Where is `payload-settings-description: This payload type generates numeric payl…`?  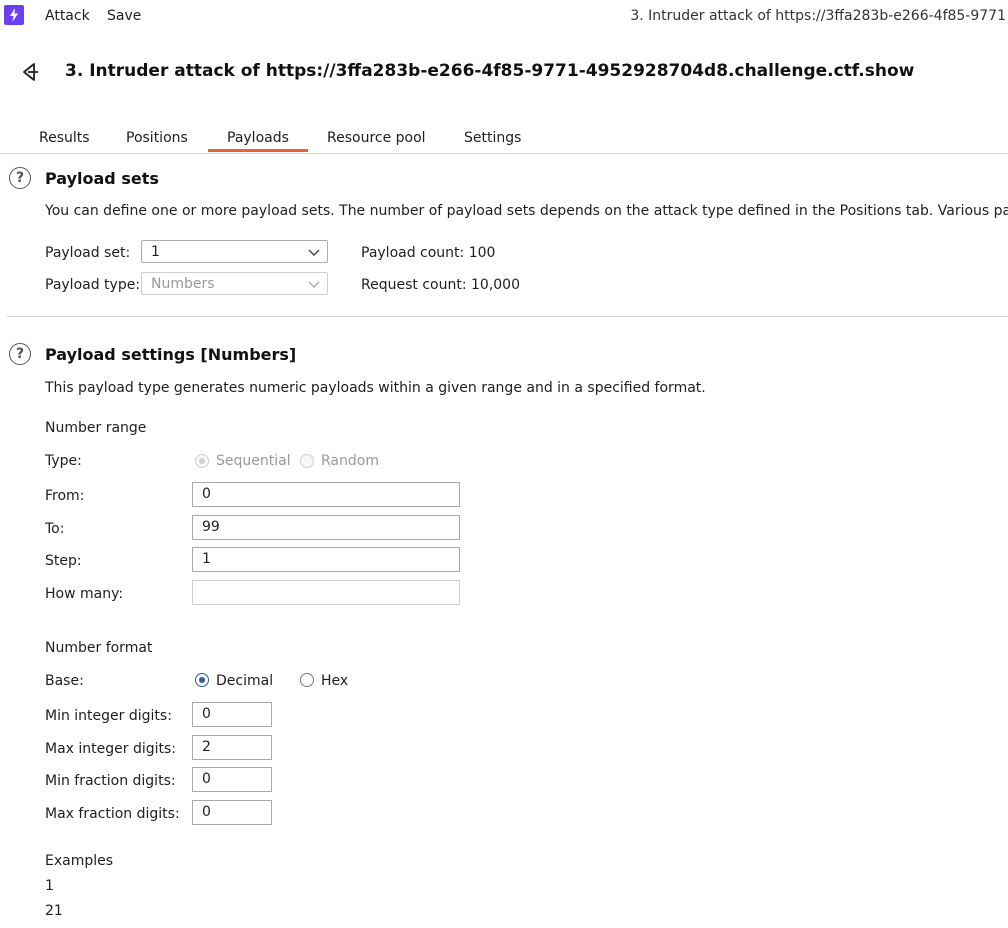
payload-settings-description: This payload type generates numeric payl… is located at coordinates (375, 388).